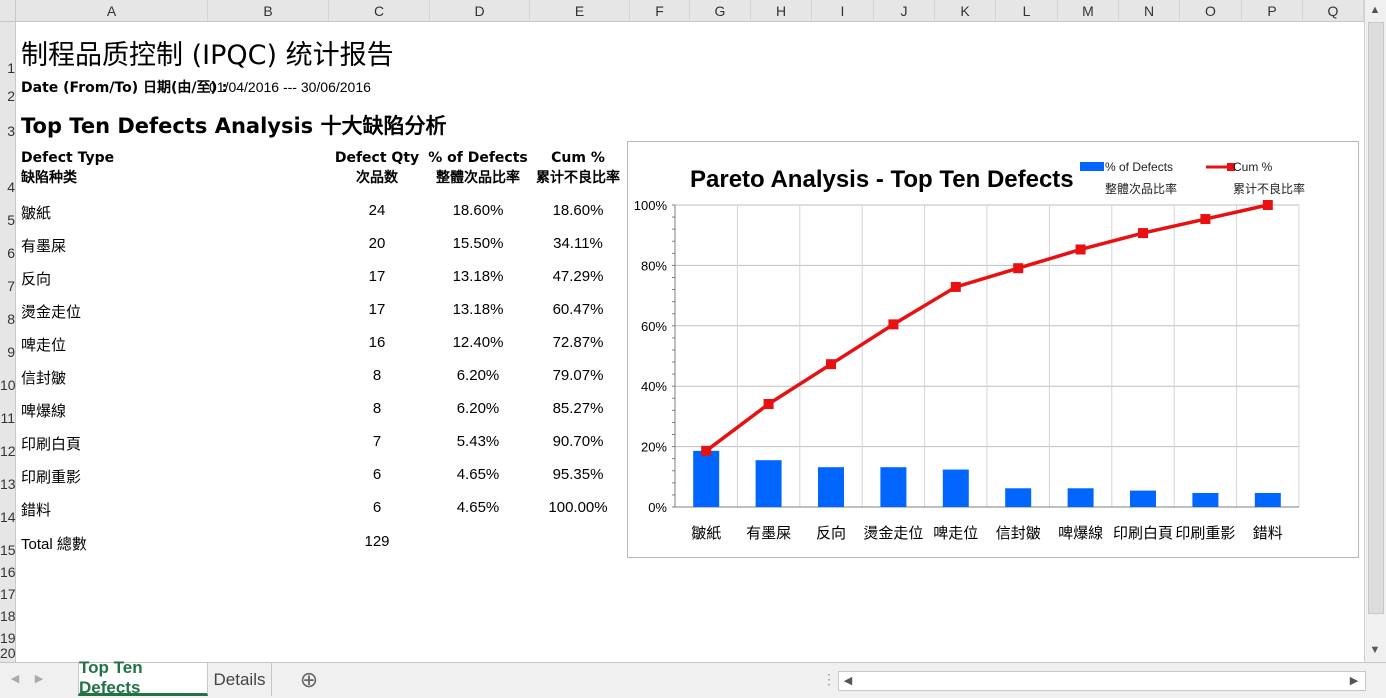 This screenshot has height=698, width=1386. I want to click on table-cell-pct: 12.40%, so click(478, 342).